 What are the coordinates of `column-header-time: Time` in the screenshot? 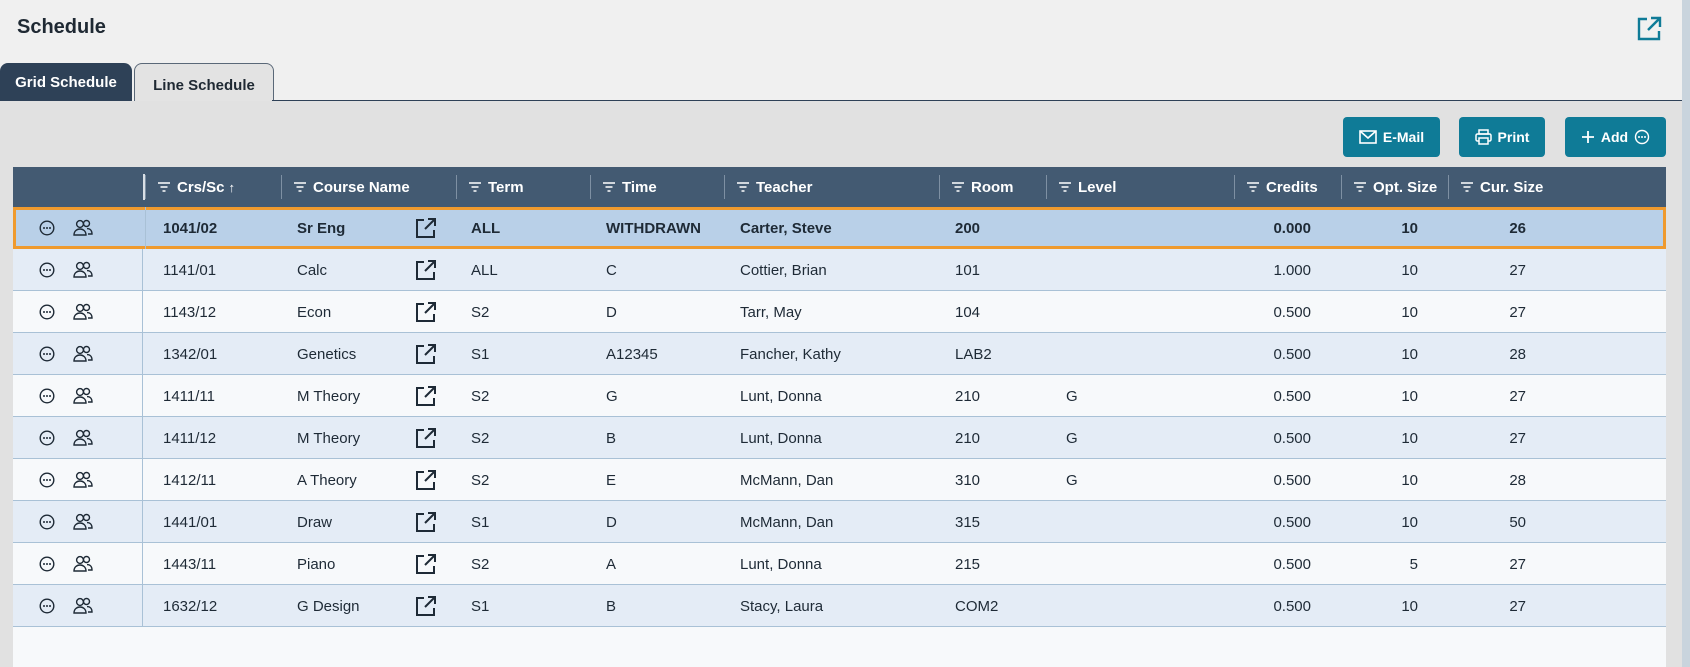 It's located at (657, 187).